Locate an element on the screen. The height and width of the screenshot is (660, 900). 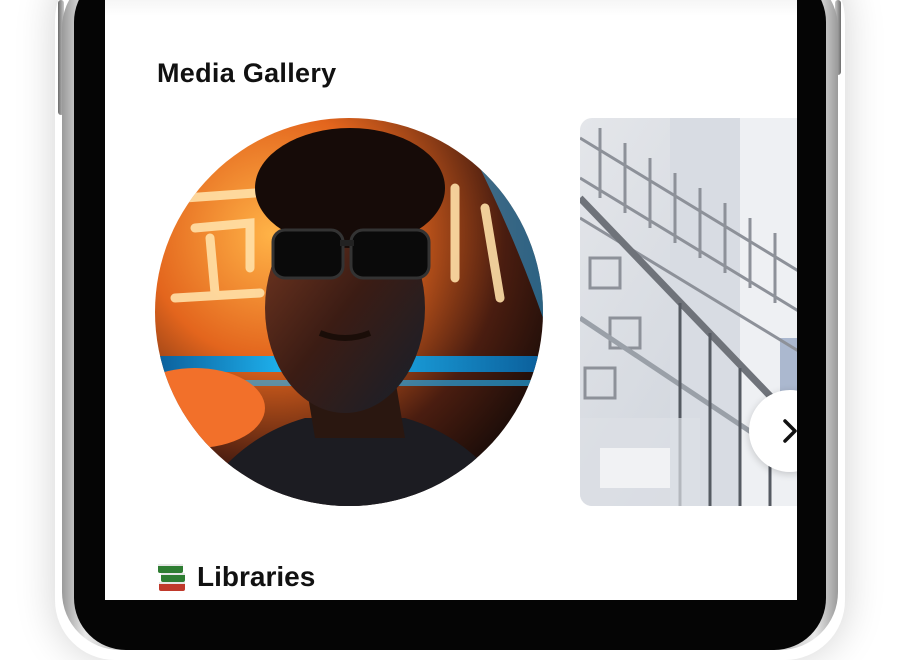
libraries-title: Libraries is located at coordinates (256, 576).